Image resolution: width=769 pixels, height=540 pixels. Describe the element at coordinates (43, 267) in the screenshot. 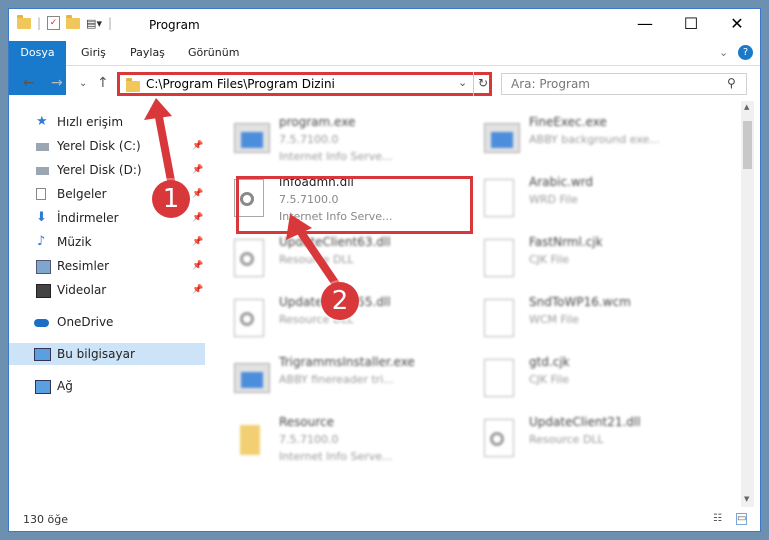

I see `picture-icon` at that location.